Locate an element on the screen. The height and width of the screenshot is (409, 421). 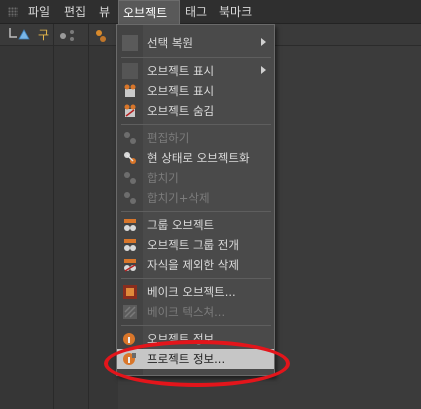
connect-objects-icon is located at coordinates (130, 178).